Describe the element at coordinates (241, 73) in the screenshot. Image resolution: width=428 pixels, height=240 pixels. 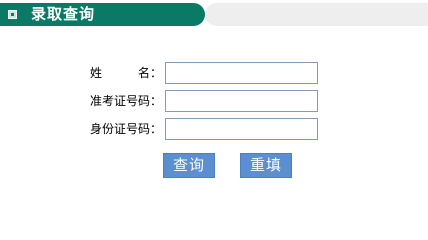
I see `name-input` at that location.